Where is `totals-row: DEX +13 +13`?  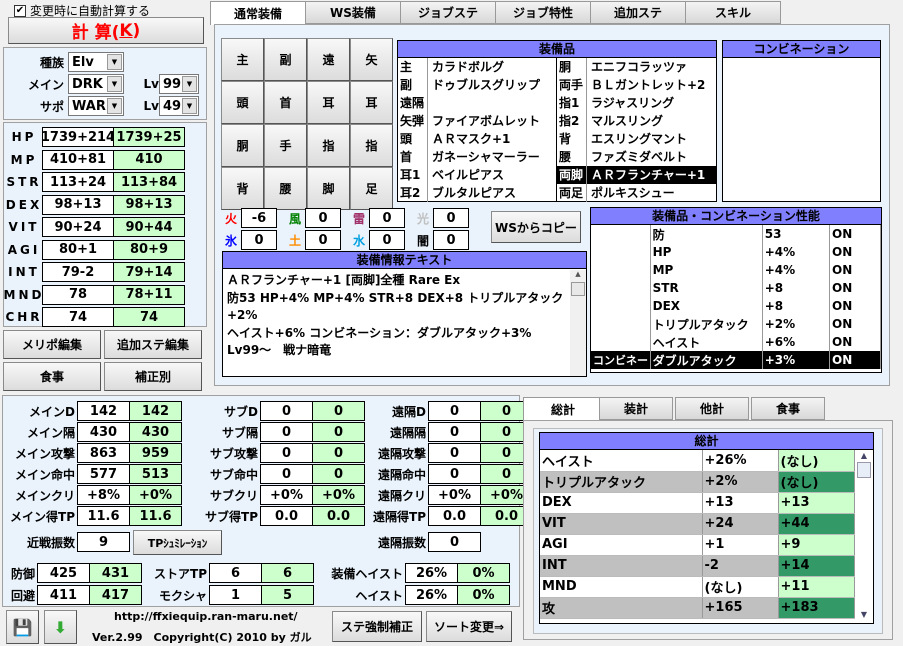
totals-row: DEX +13 +13 is located at coordinates (697, 503).